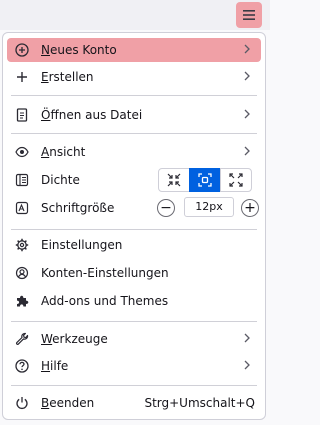 The image size is (320, 425). What do you see at coordinates (60, 180) in the screenshot?
I see `density-label: Dichte` at bounding box center [60, 180].